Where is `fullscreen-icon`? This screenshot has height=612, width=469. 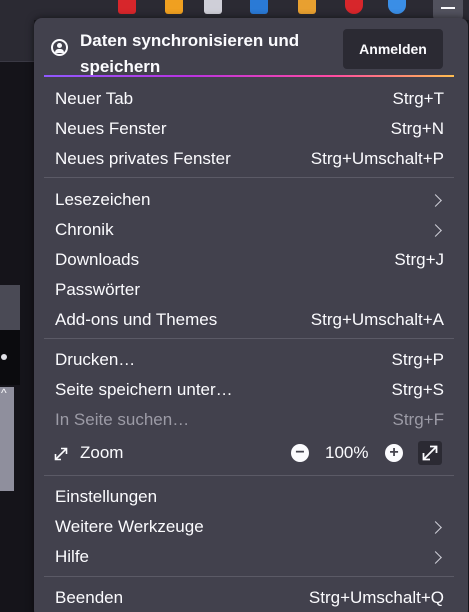 fullscreen-icon is located at coordinates (430, 453).